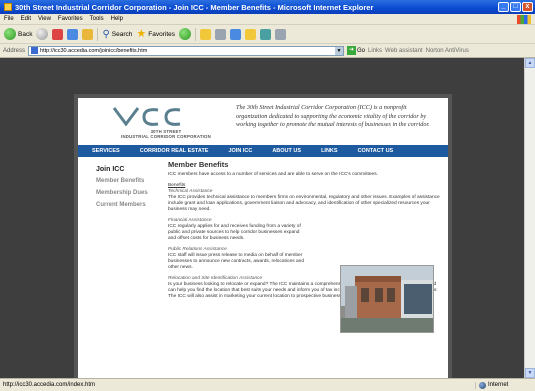 Image resolution: width=535 pixels, height=391 pixels. What do you see at coordinates (25, 34) in the screenshot?
I see `back-label: Back` at bounding box center [25, 34].